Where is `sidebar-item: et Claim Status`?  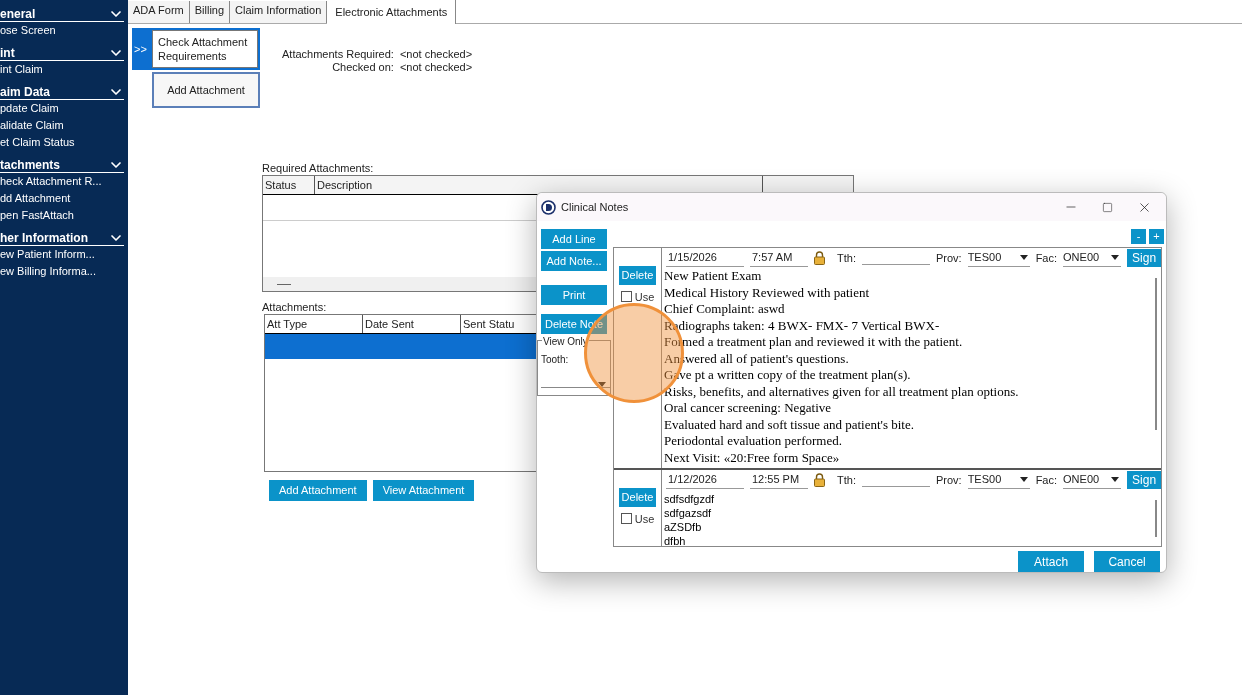
sidebar-item: et Claim Status is located at coordinates (64, 142).